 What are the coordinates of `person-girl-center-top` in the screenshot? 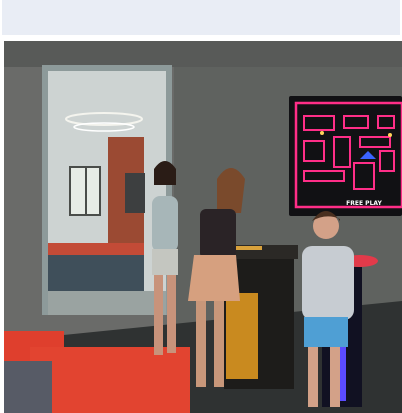 It's located at (218, 234).